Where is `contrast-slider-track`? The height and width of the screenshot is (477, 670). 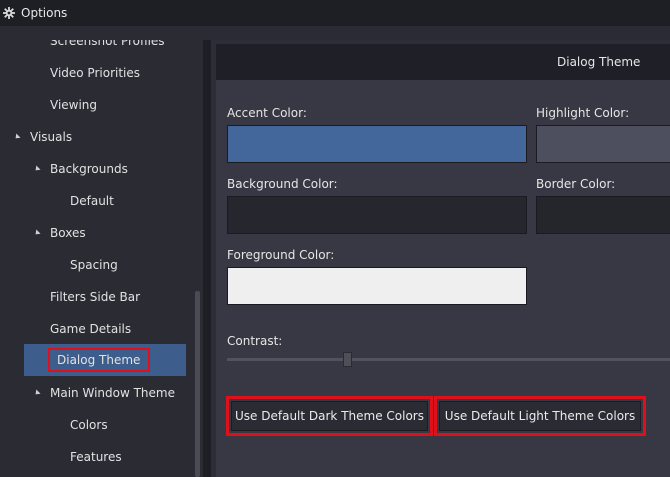 contrast-slider-track is located at coordinates (448, 359).